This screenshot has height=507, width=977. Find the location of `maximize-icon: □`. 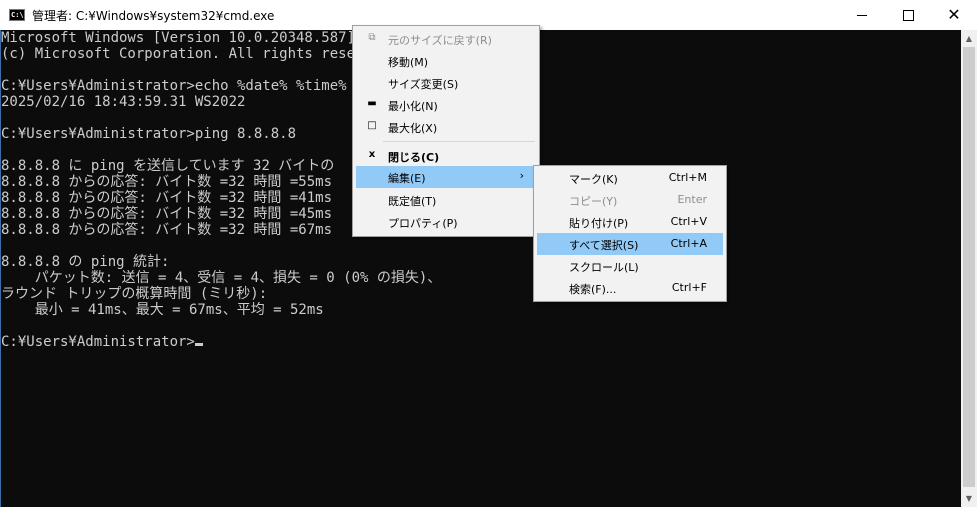

maximize-icon: □ is located at coordinates (372, 125).